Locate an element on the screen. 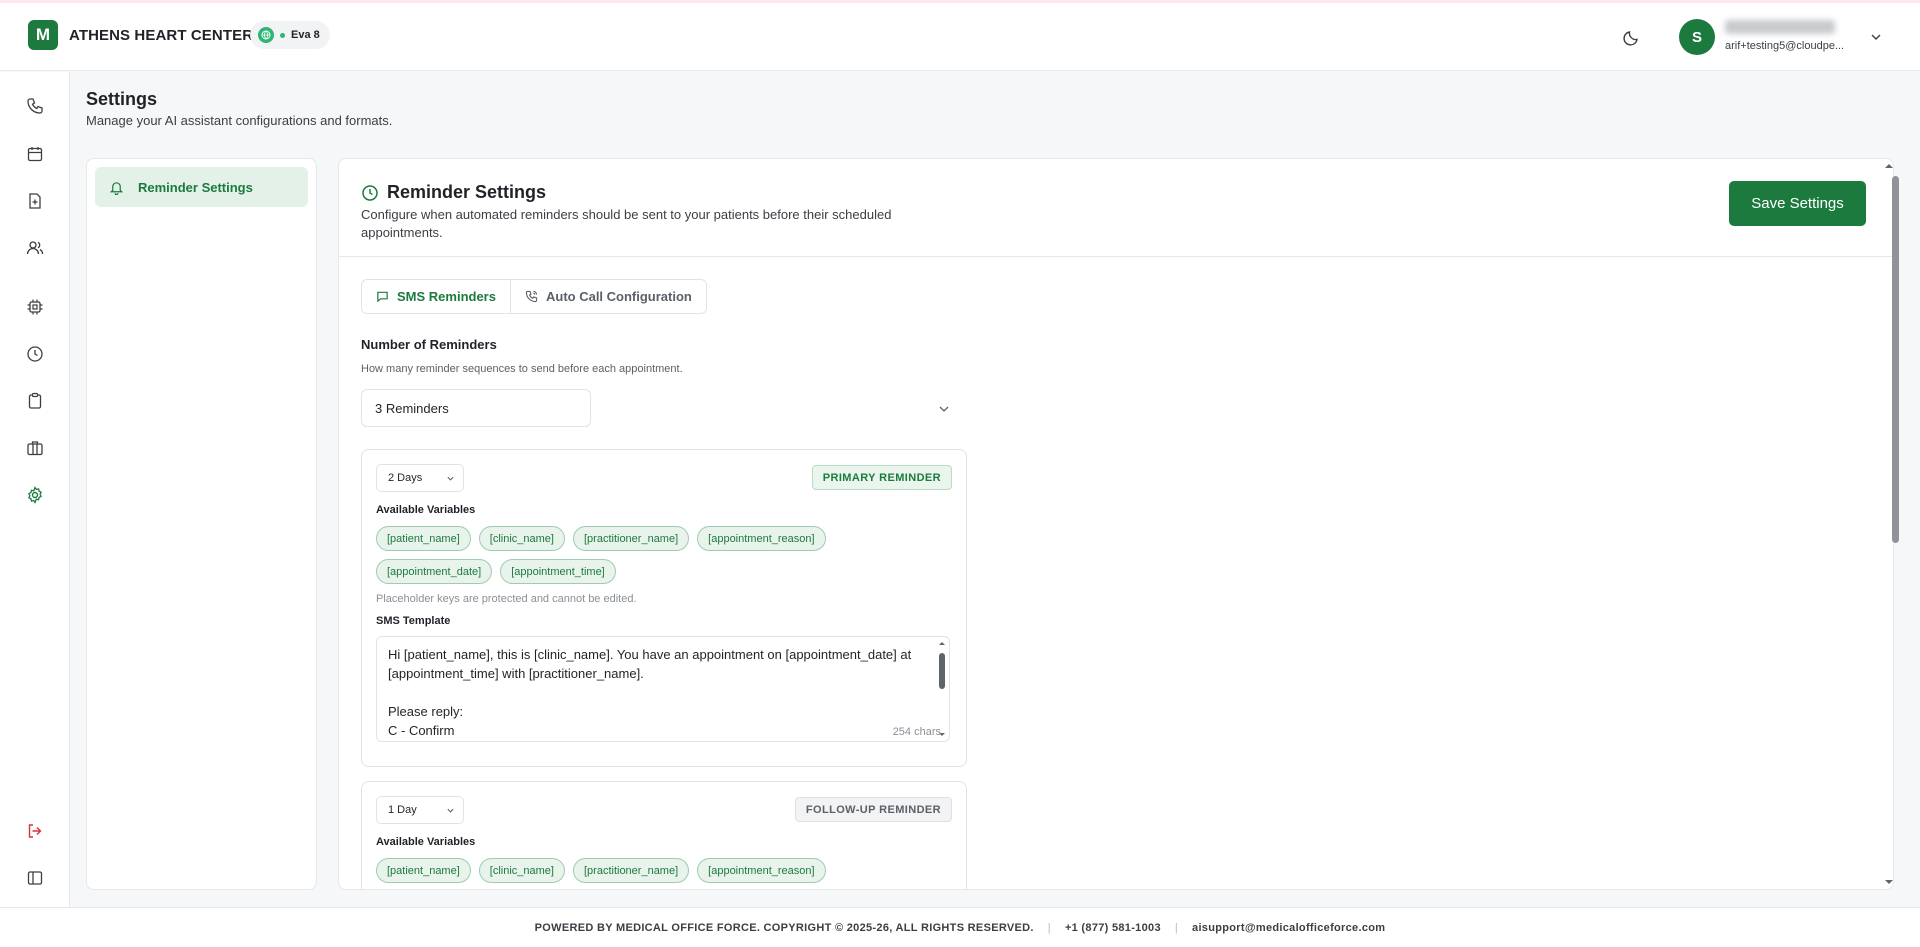  timing-value: 1 Day is located at coordinates (402, 810).